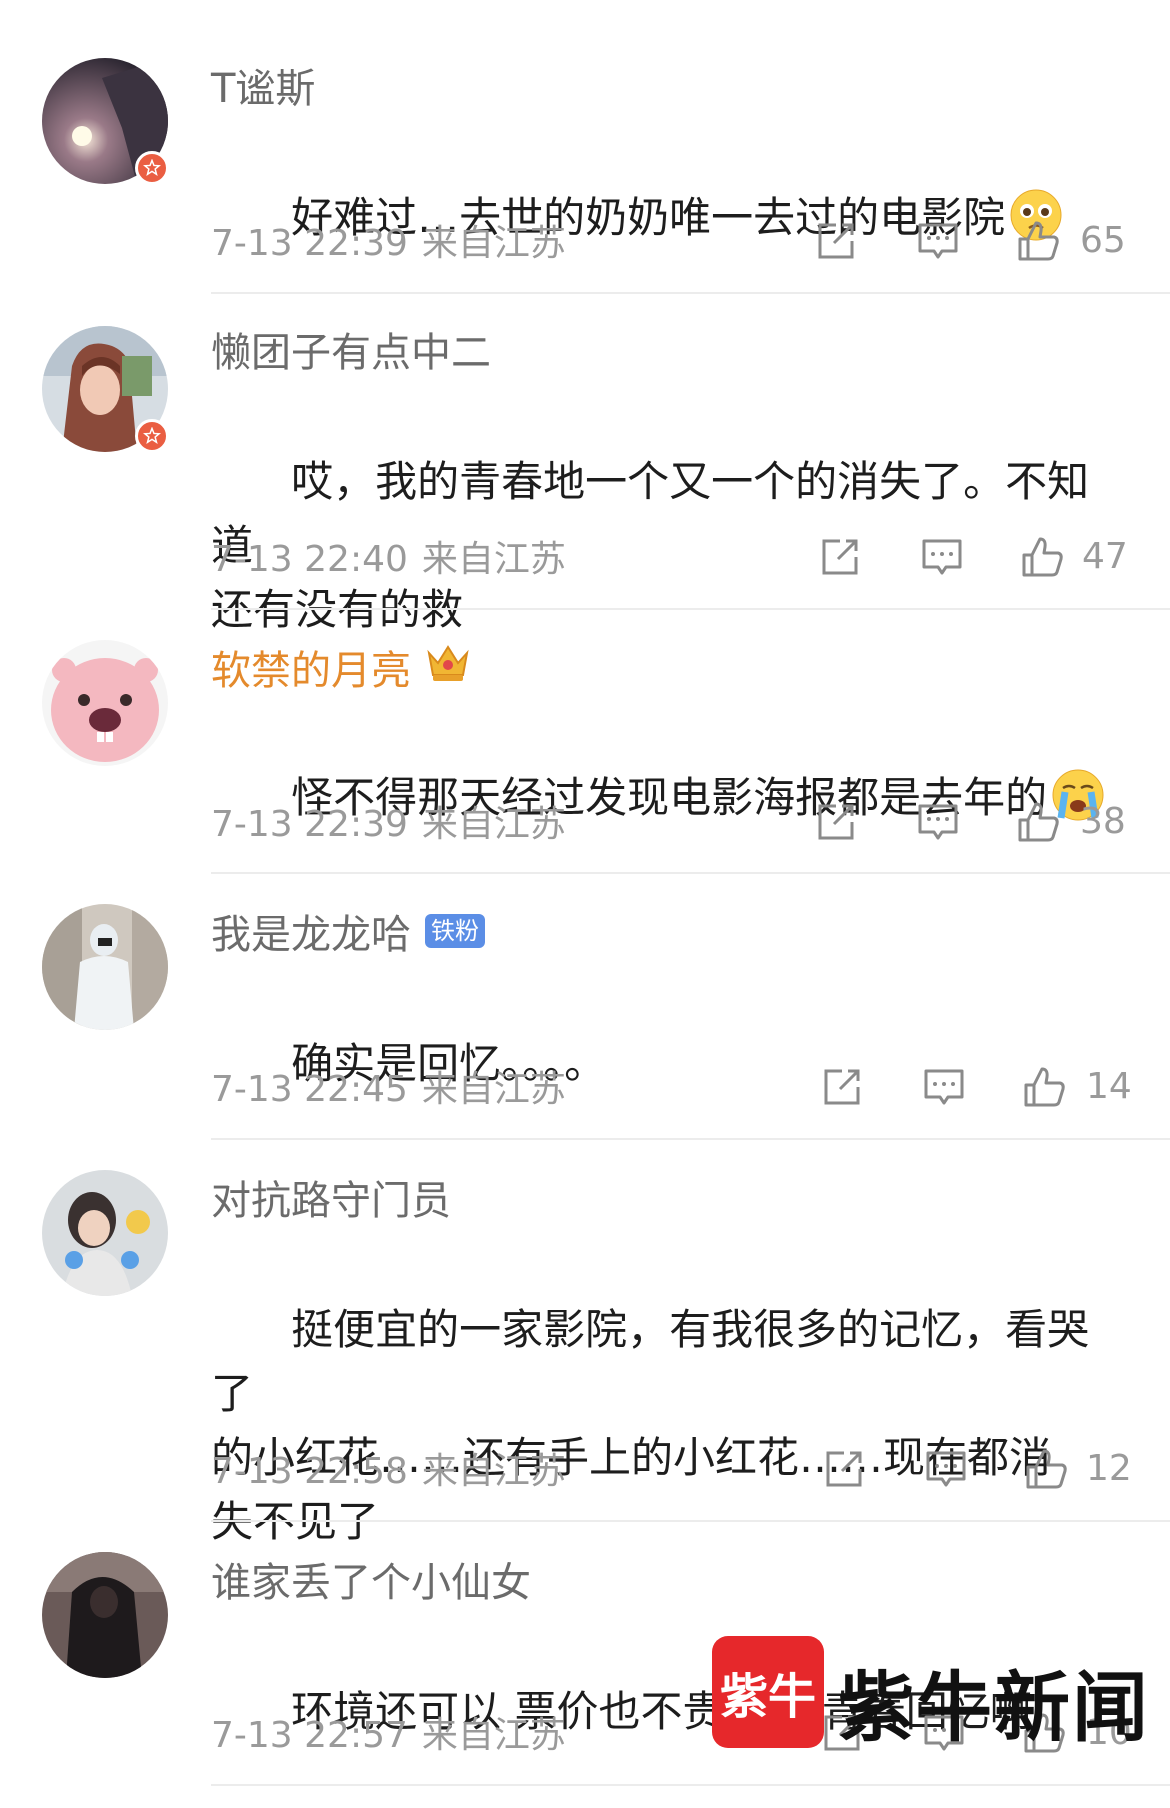 Image resolution: width=1170 pixels, height=1808 pixels. I want to click on comment-actions: 47, so click(585, 560).